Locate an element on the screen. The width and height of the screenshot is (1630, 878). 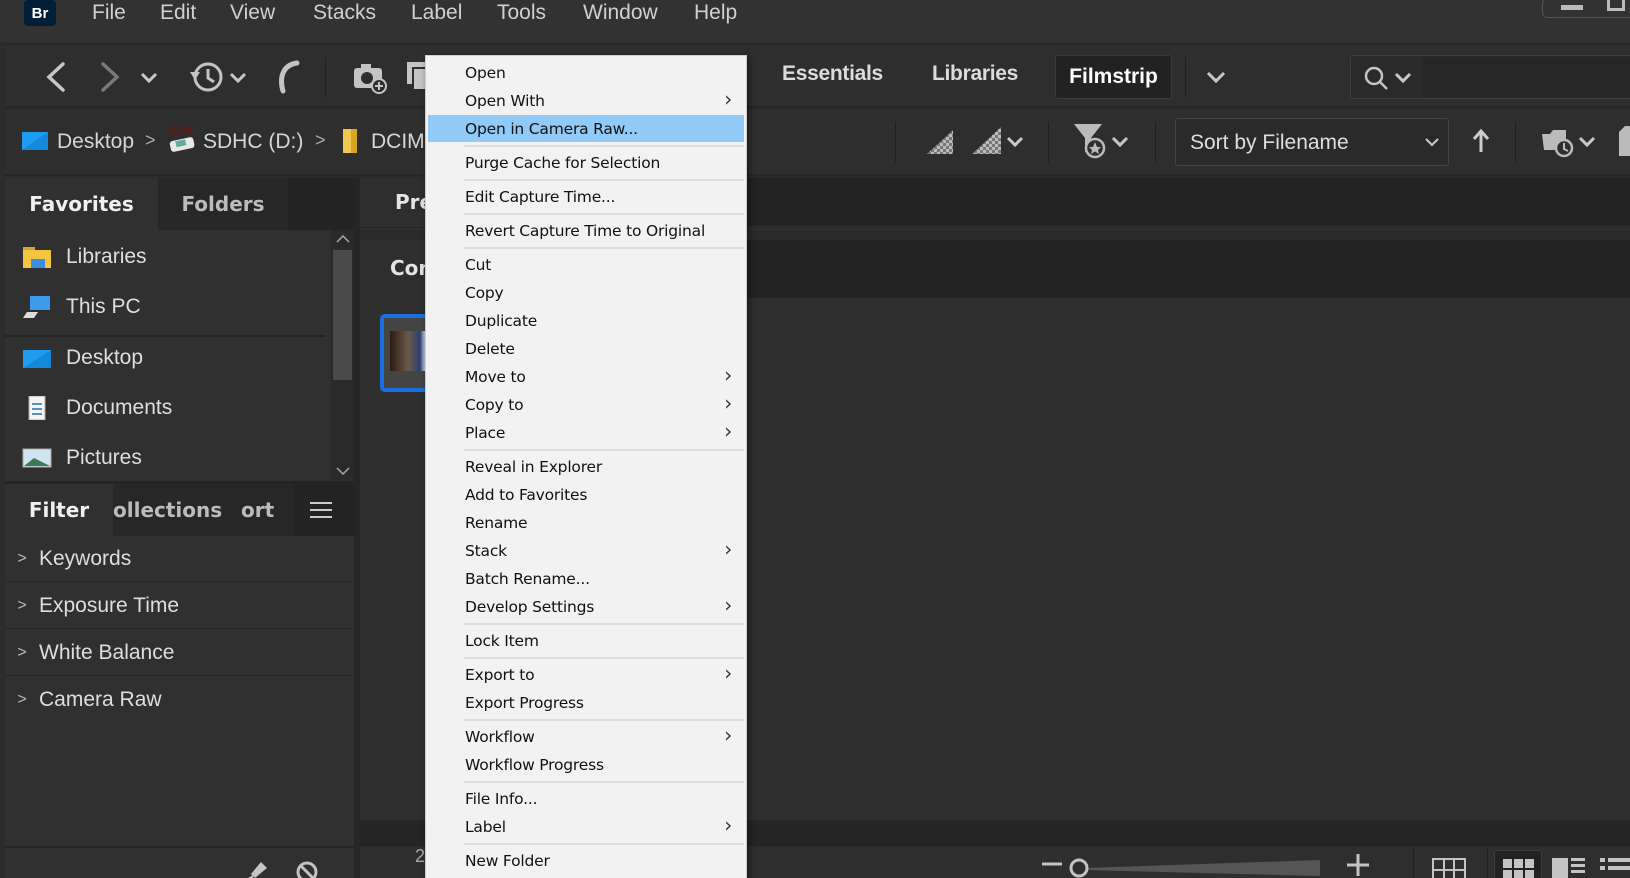
this-pc-icon is located at coordinates (36, 307).